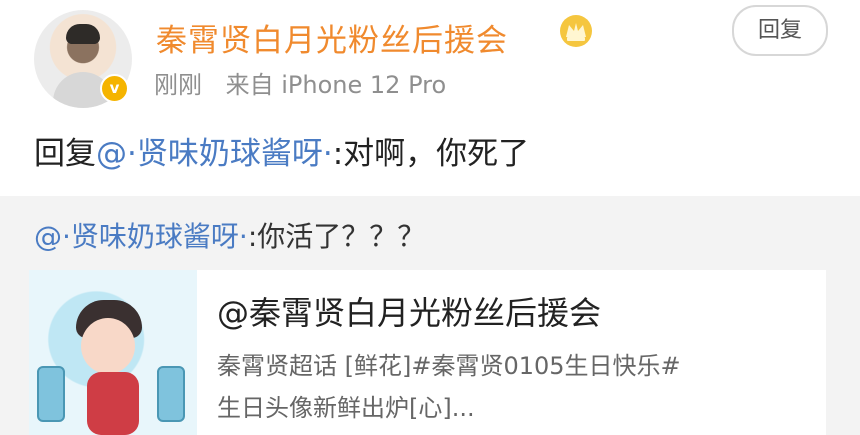  Describe the element at coordinates (780, 30) in the screenshot. I see `reply-button: 回复` at that location.